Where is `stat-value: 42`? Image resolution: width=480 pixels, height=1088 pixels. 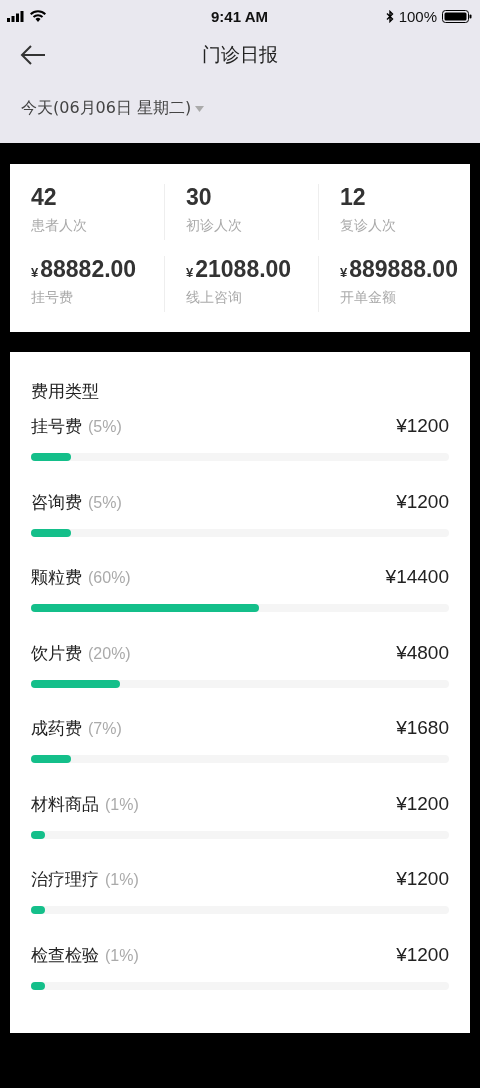 stat-value: 42 is located at coordinates (44, 197).